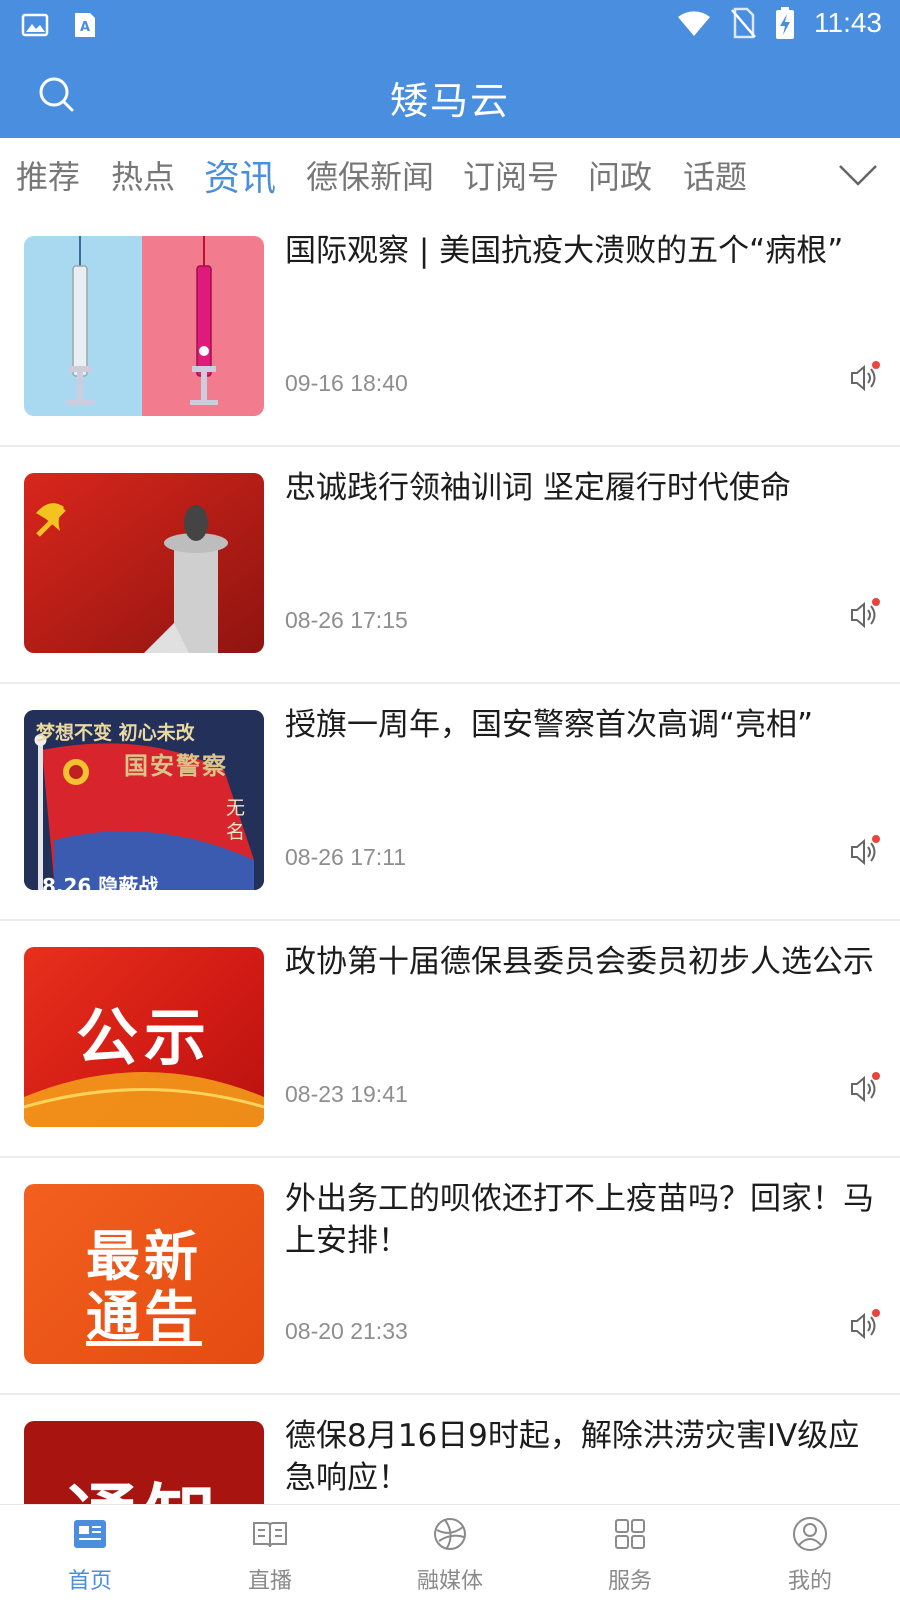 Image resolution: width=900 pixels, height=1600 pixels. I want to click on gallery-notification-icon, so click(35, 25).